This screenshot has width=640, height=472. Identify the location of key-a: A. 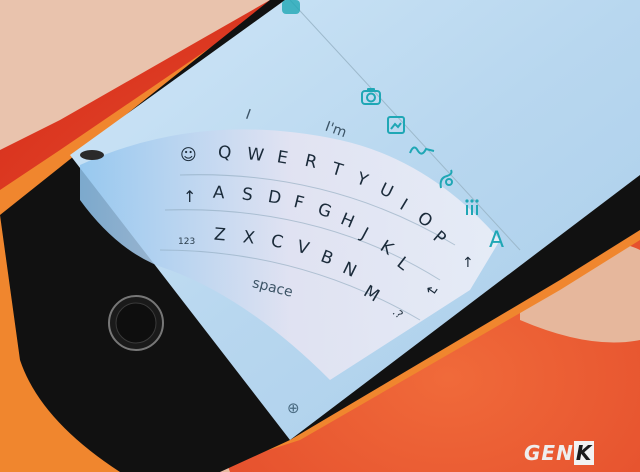
(218, 193).